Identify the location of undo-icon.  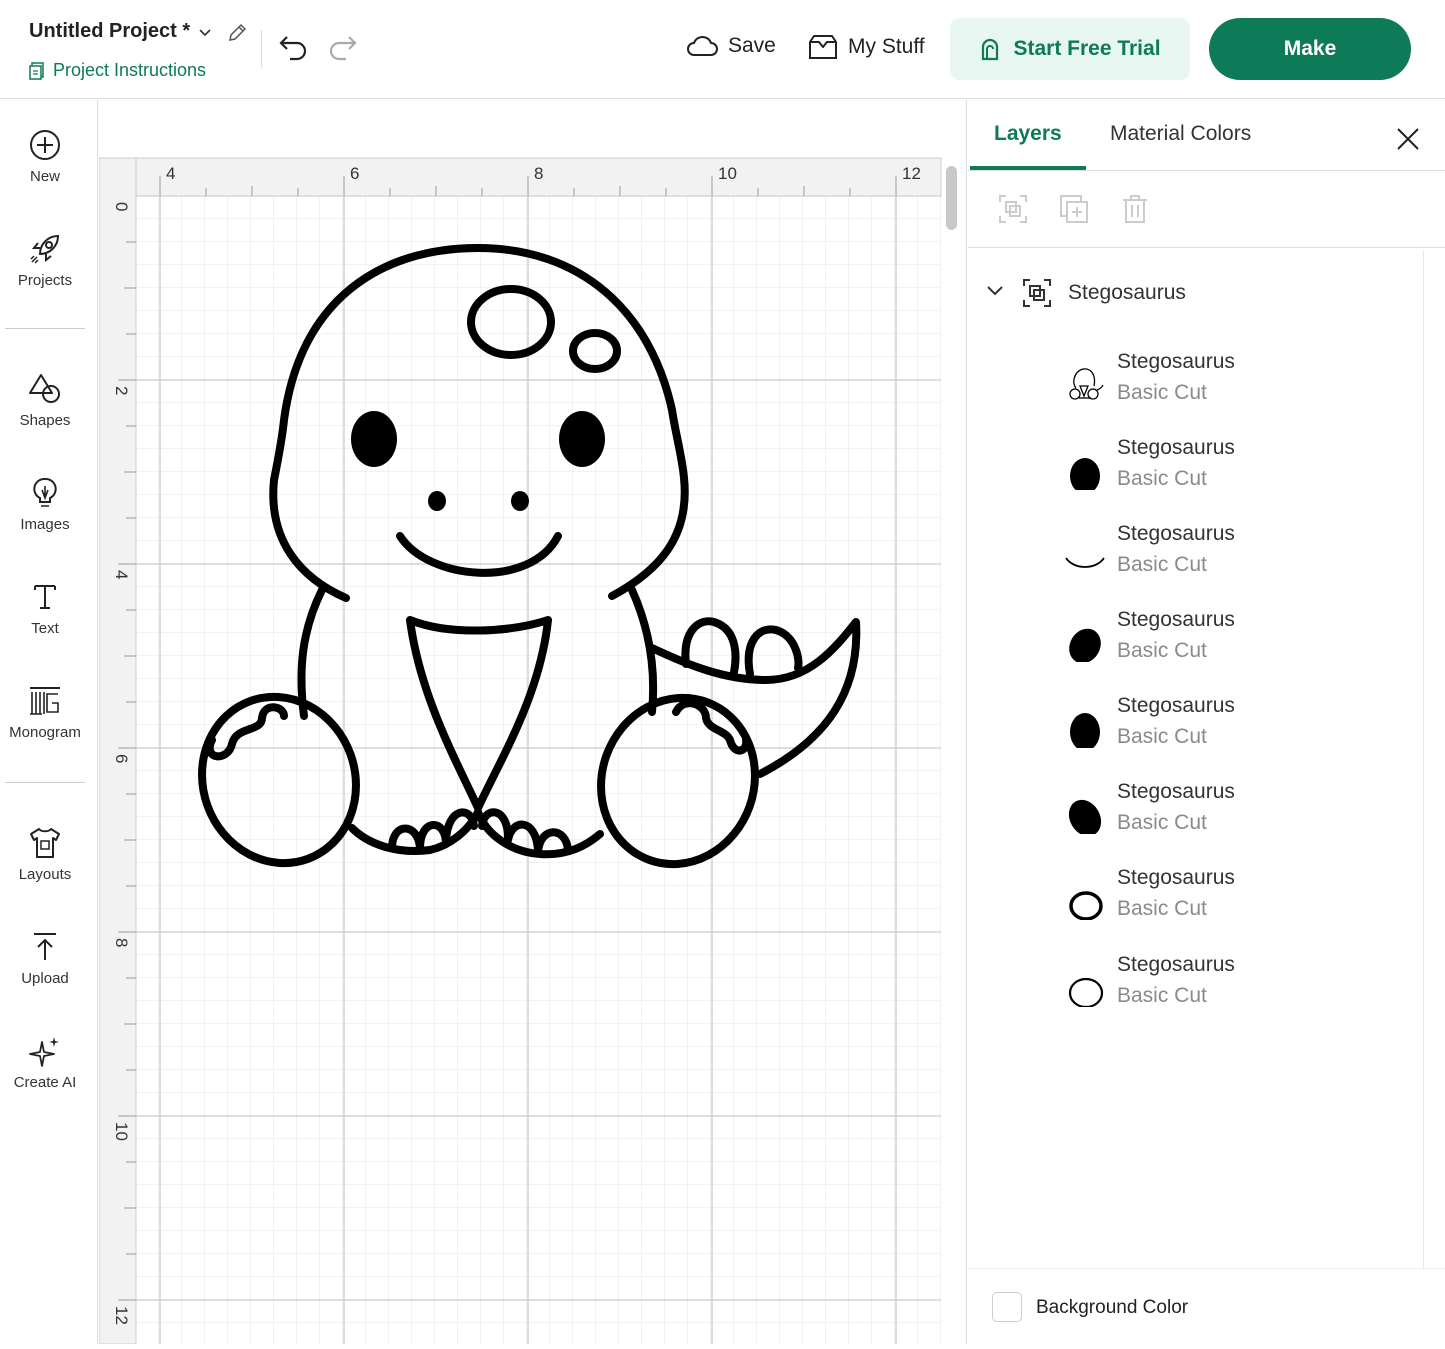
(294, 47).